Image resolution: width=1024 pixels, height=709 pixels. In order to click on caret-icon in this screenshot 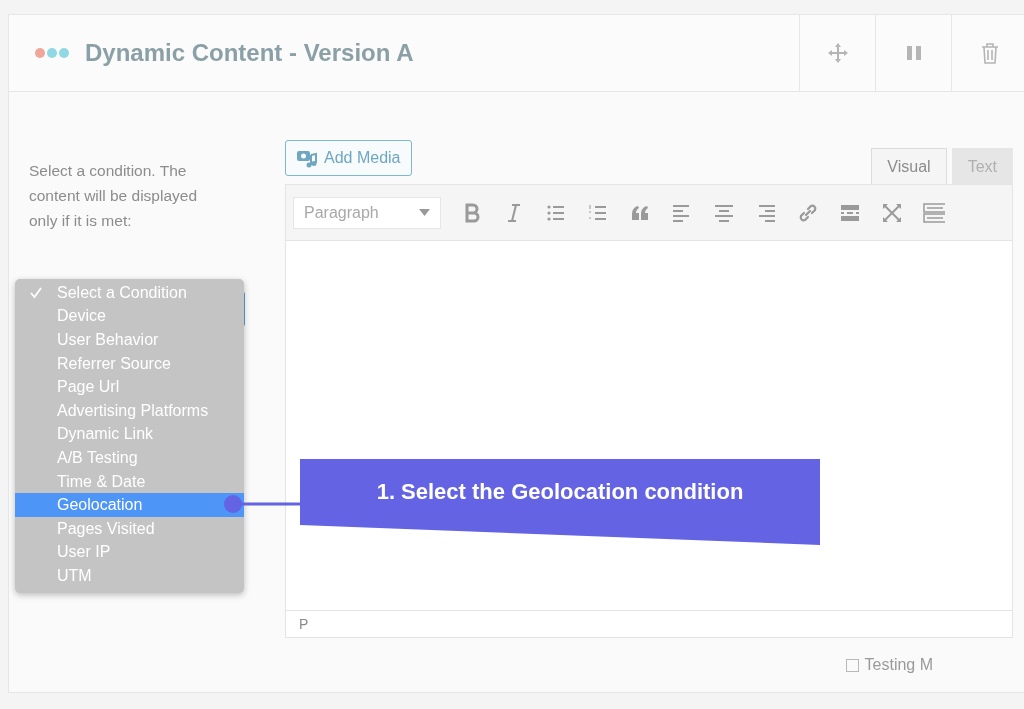, I will do `click(424, 212)`.